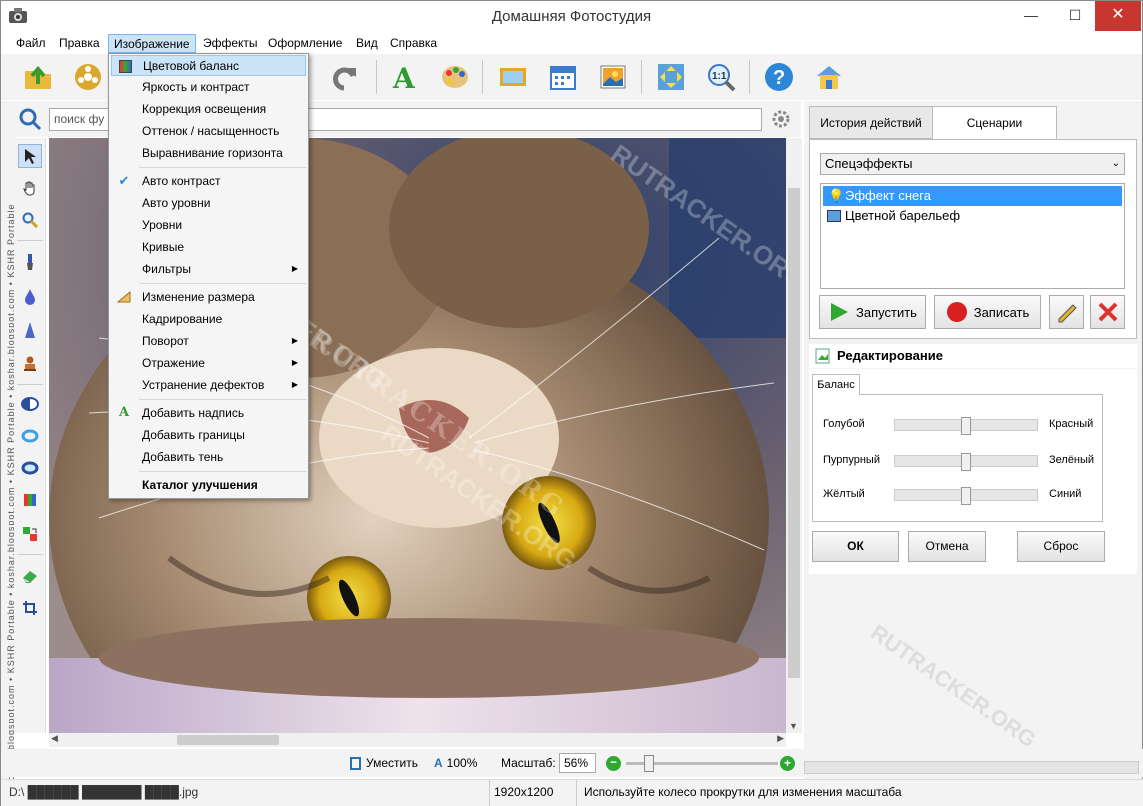 The width and height of the screenshot is (1143, 806). What do you see at coordinates (1066, 312) in the screenshot?
I see `edit-scenario-button` at bounding box center [1066, 312].